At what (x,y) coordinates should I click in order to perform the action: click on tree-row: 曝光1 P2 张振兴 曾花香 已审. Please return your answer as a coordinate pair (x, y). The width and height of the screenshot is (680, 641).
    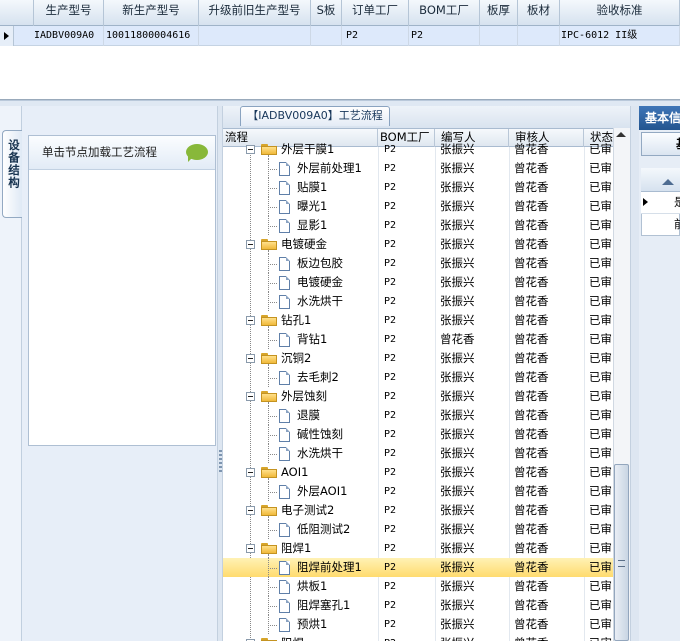
    Looking at the image, I should click on (418, 206).